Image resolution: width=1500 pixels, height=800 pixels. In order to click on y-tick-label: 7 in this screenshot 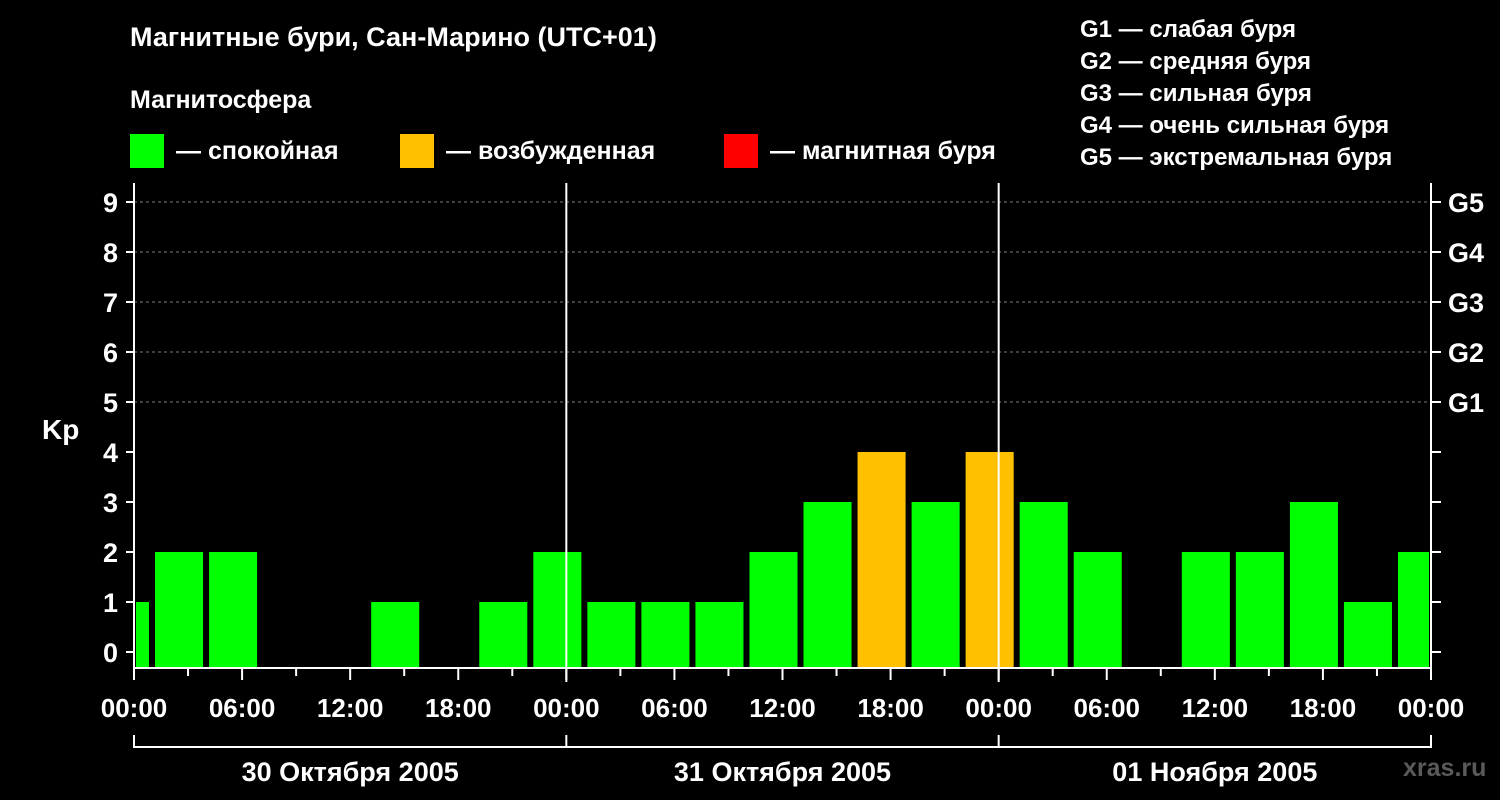, I will do `click(110, 303)`.